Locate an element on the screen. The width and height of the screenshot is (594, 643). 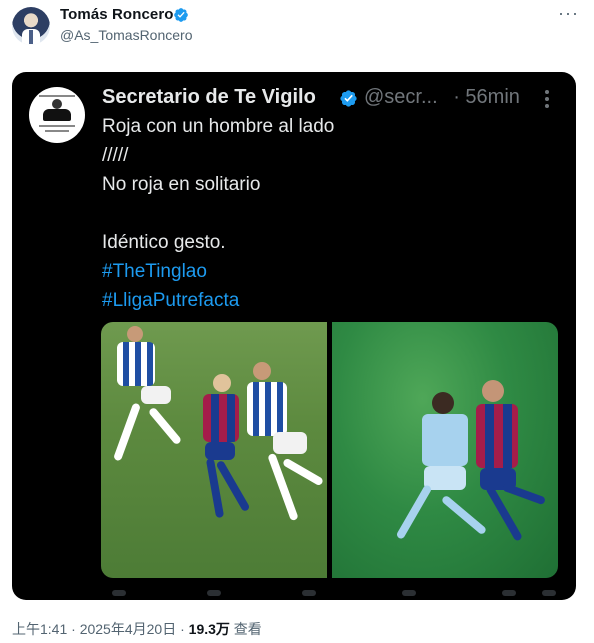
like-icon is located at coordinates (309, 593).